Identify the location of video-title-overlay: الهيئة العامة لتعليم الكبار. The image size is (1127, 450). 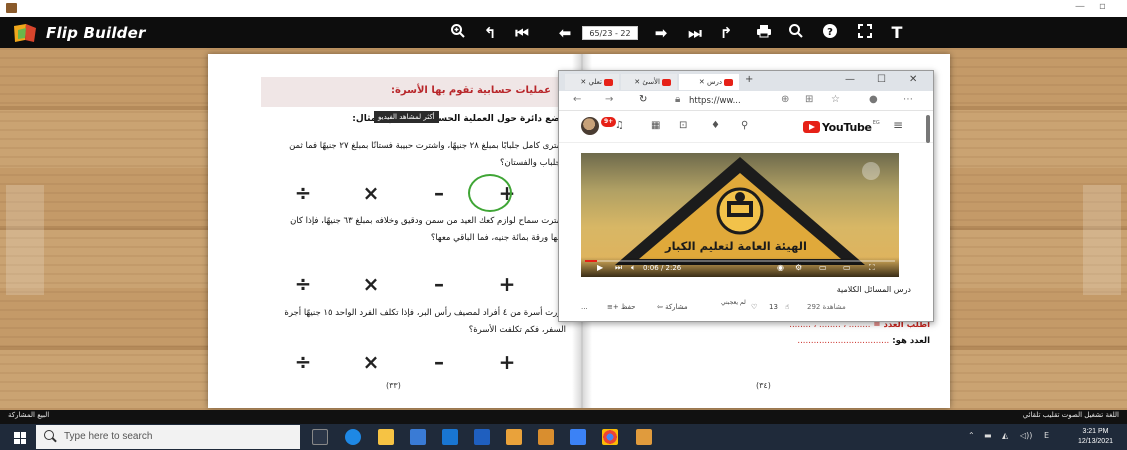
(736, 246).